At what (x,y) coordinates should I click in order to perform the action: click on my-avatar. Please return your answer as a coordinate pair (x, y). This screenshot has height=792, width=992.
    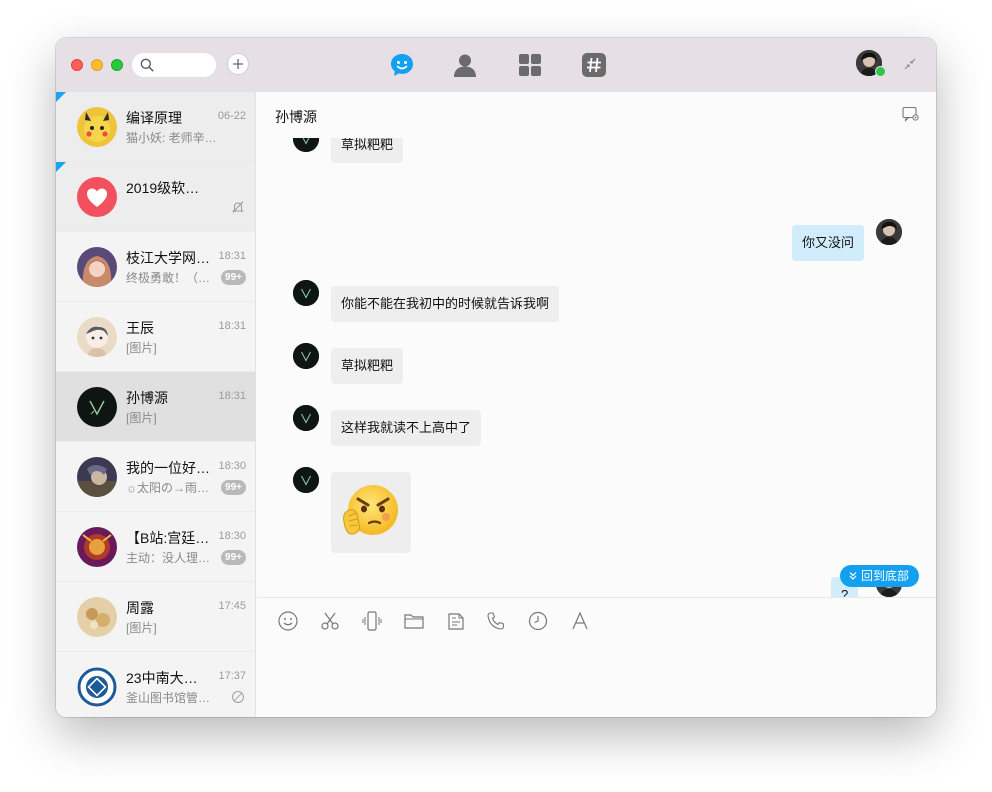
    Looking at the image, I should click on (889, 232).